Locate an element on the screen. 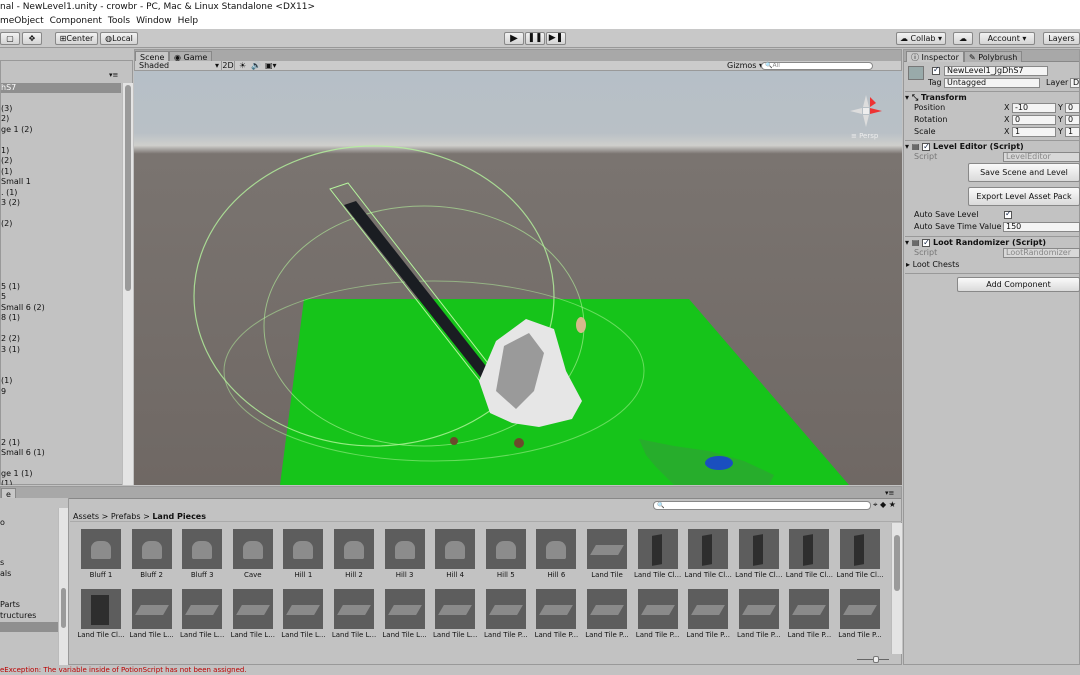 The image size is (1080, 675). breadcrumb-prefabs: Prefabs is located at coordinates (126, 516).